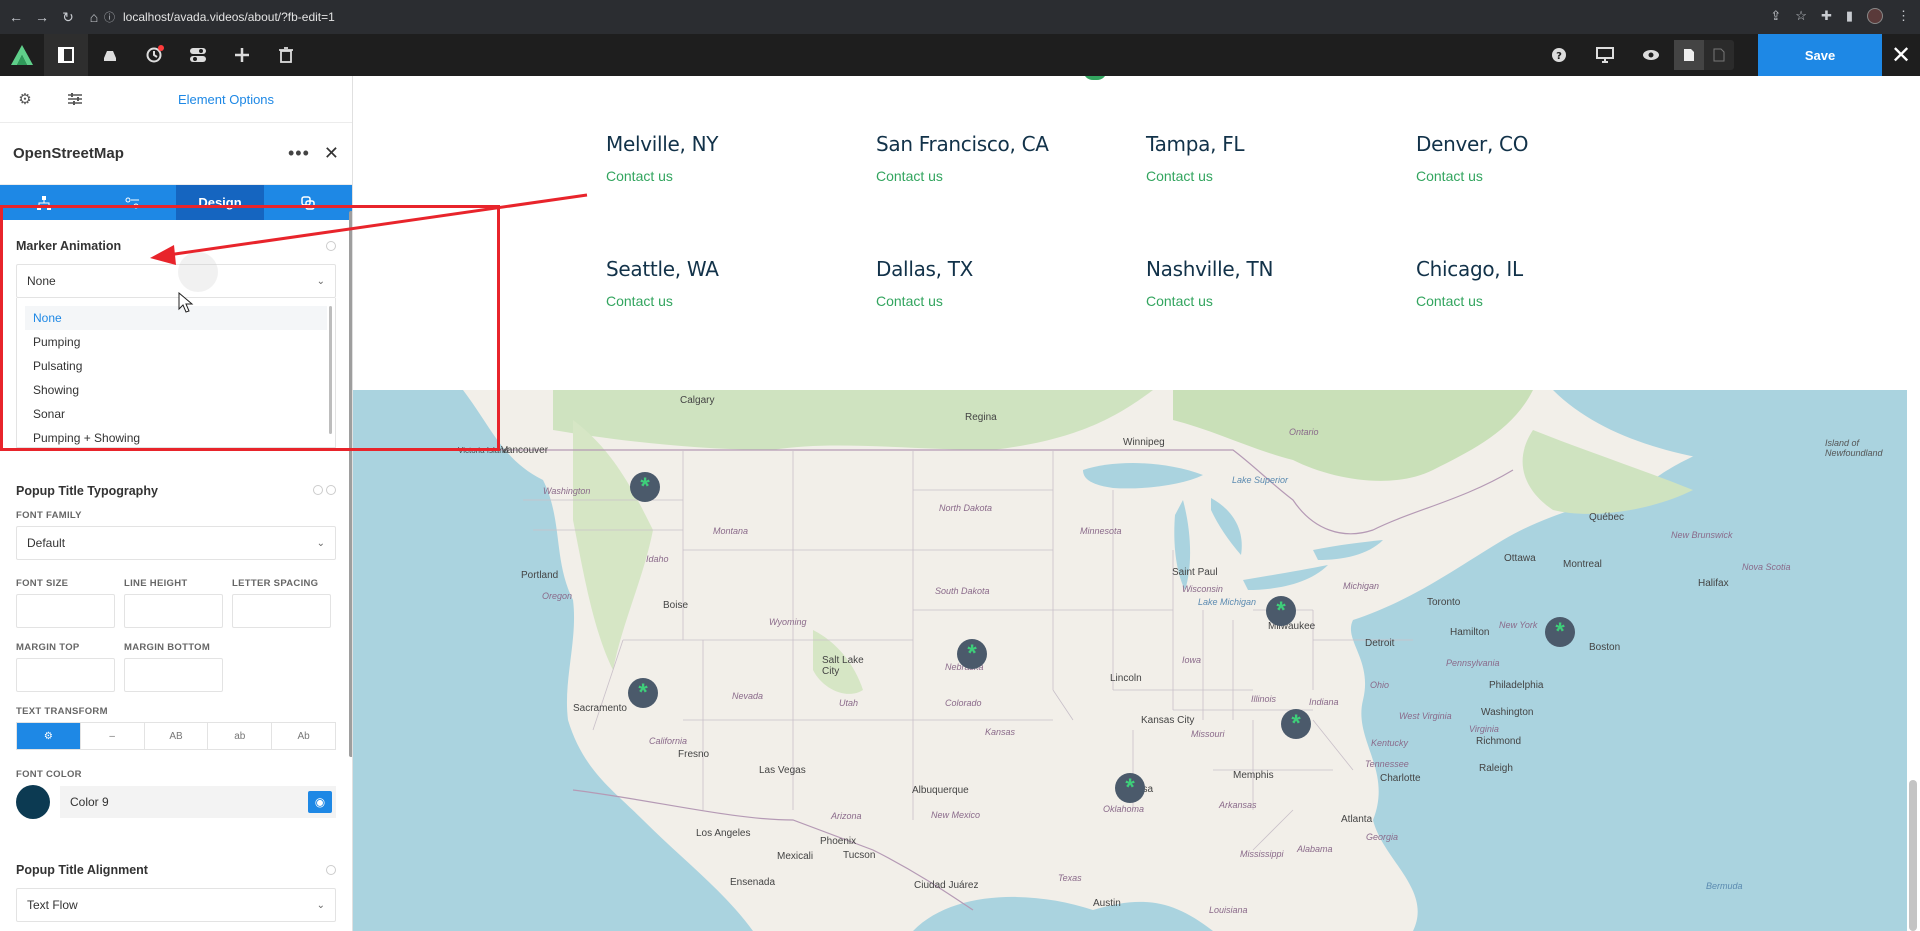 The image size is (1920, 931). Describe the element at coordinates (52, 905) in the screenshot. I see `popup-title-alignment-value: Text Flow` at that location.